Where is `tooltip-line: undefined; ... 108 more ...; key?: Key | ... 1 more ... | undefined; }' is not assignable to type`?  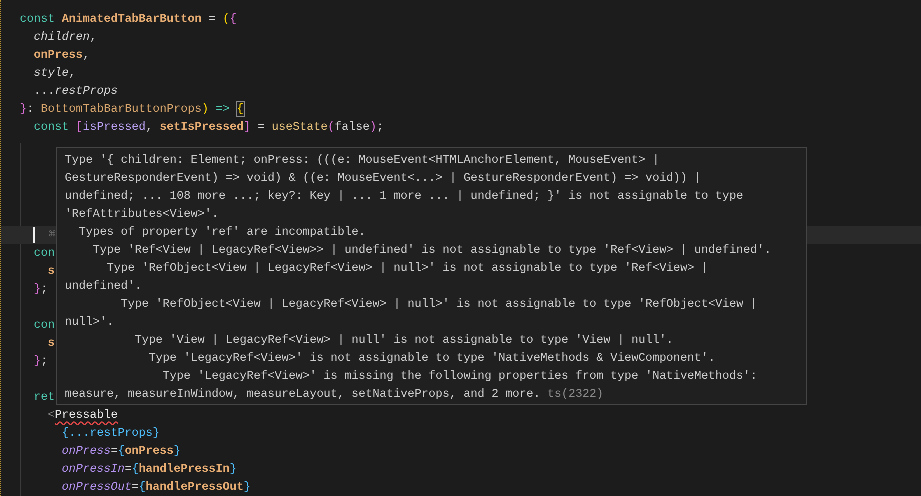 tooltip-line: undefined; ... 108 more ...; key?: Key | ... 1 more ... | undefined; }' is not assignable to type is located at coordinates (404, 196).